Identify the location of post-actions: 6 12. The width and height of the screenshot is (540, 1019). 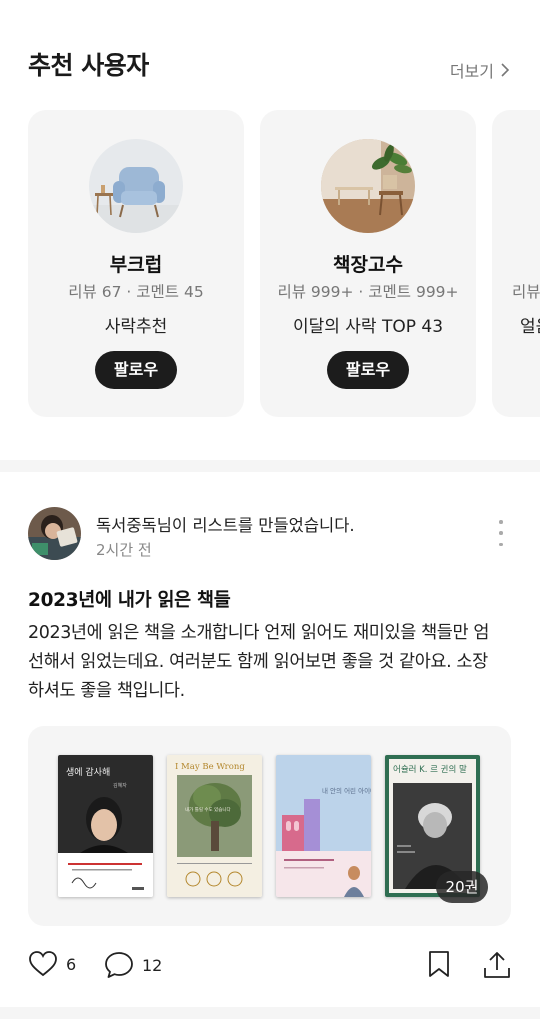
(270, 966).